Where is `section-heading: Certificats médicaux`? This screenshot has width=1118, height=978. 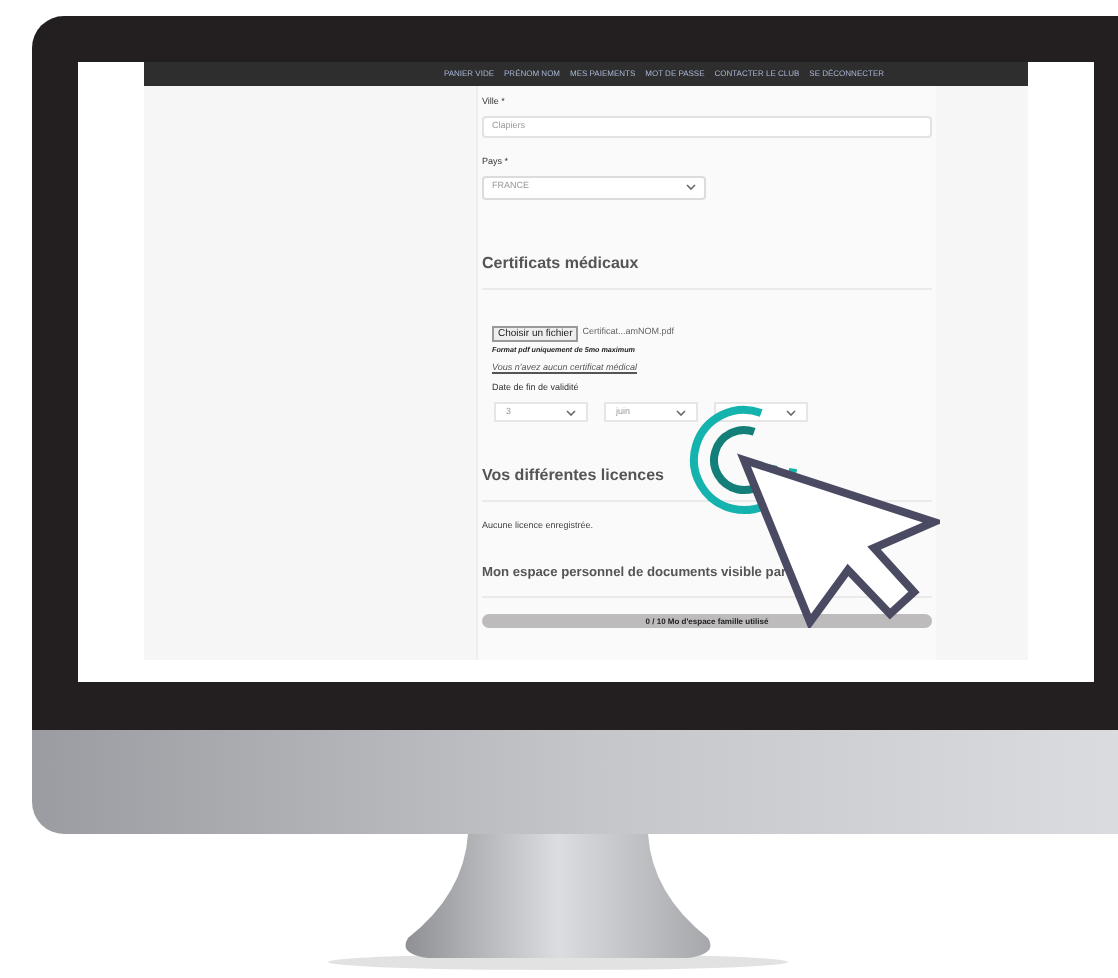
section-heading: Certificats médicaux is located at coordinates (561, 263).